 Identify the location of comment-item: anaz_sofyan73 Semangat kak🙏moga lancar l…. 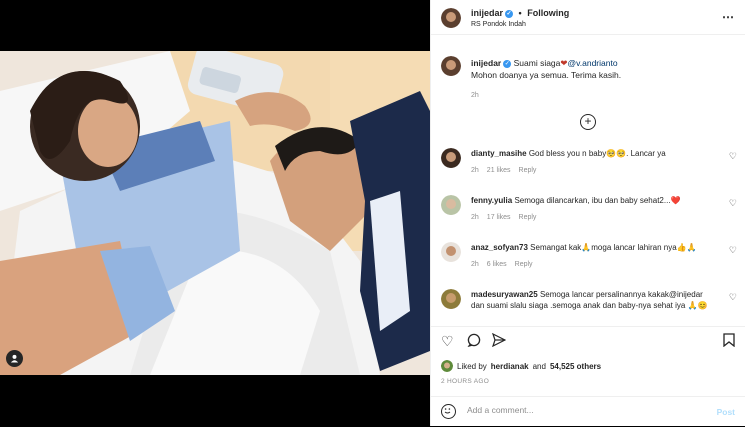
(588, 255).